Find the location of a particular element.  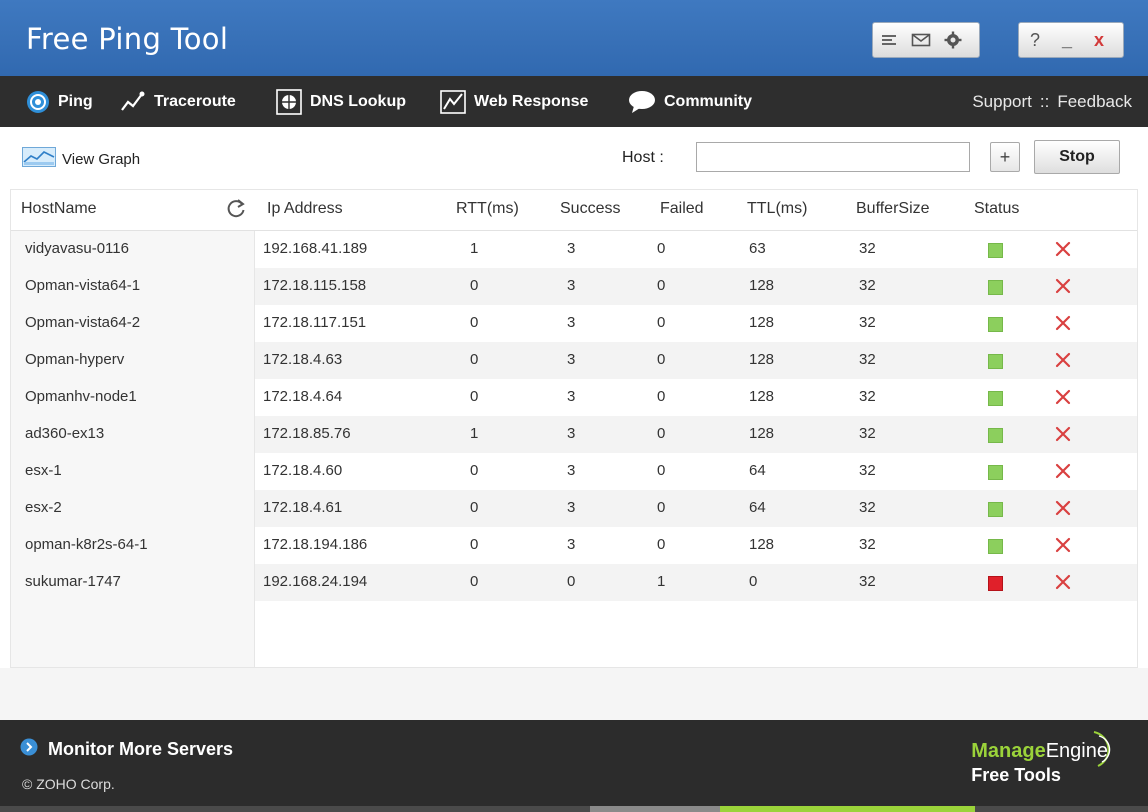

manageengine-logo: Manage Engine Free Tools is located at coordinates (1041, 758).